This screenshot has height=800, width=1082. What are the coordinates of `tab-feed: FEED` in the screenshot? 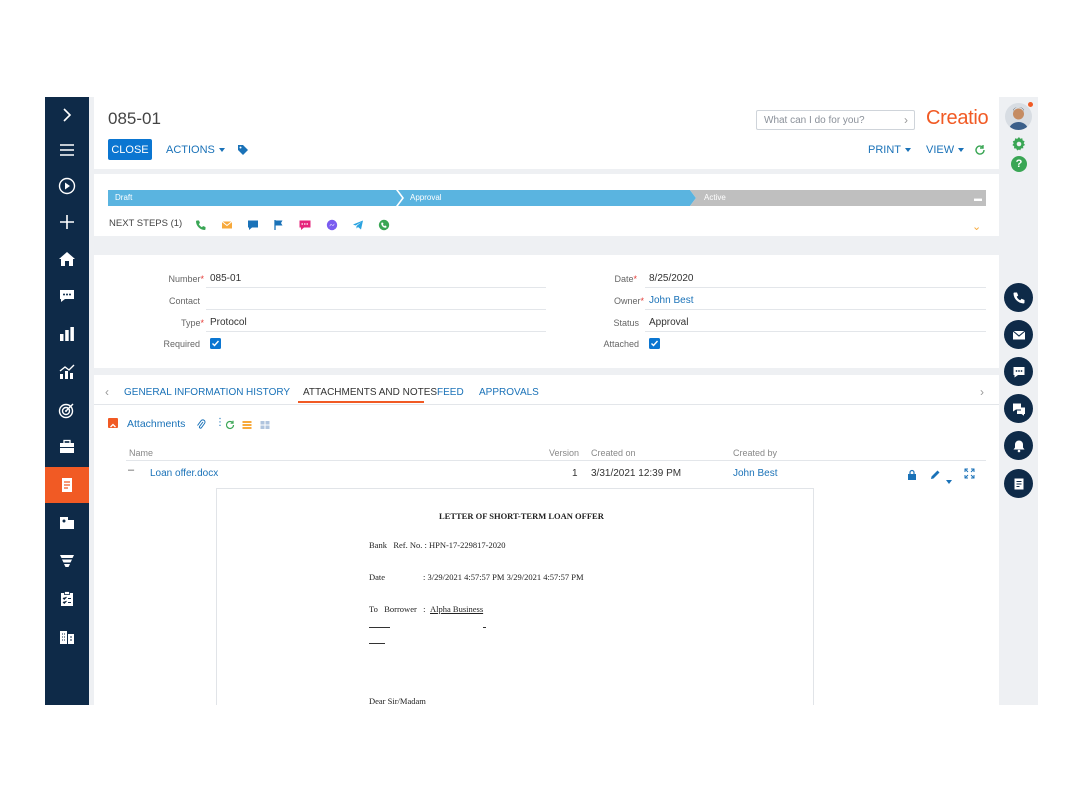 It's located at (450, 392).